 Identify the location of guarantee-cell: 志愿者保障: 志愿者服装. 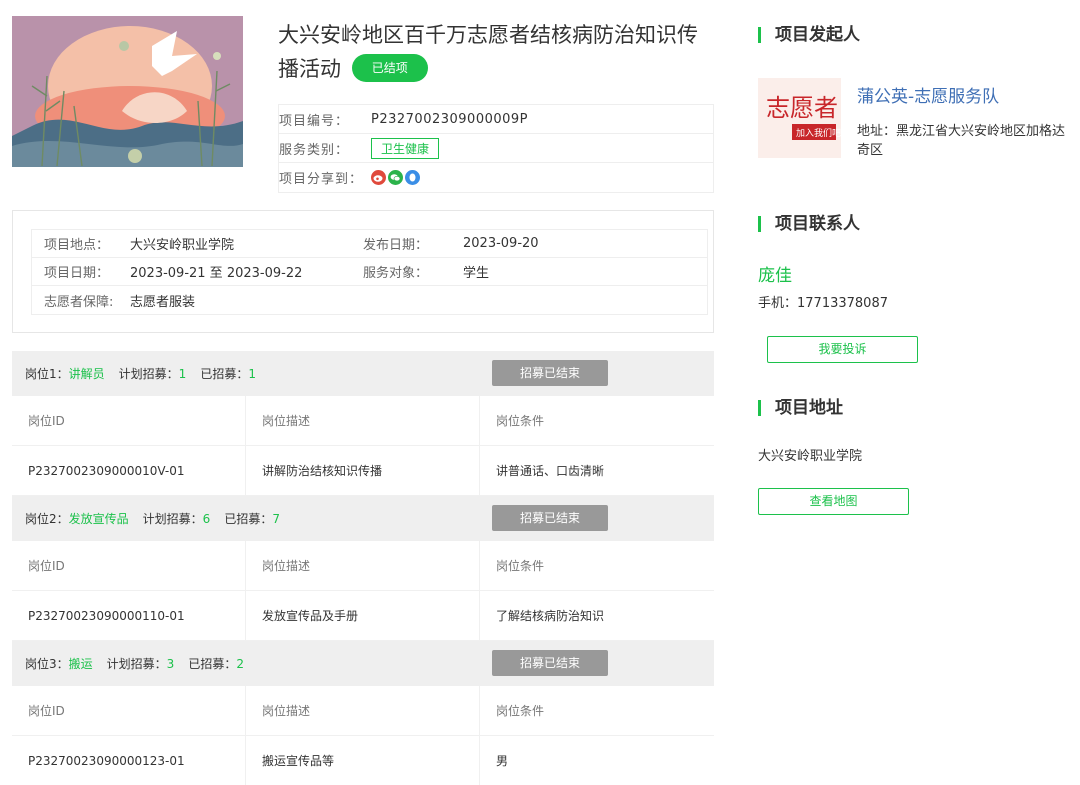
(113, 300).